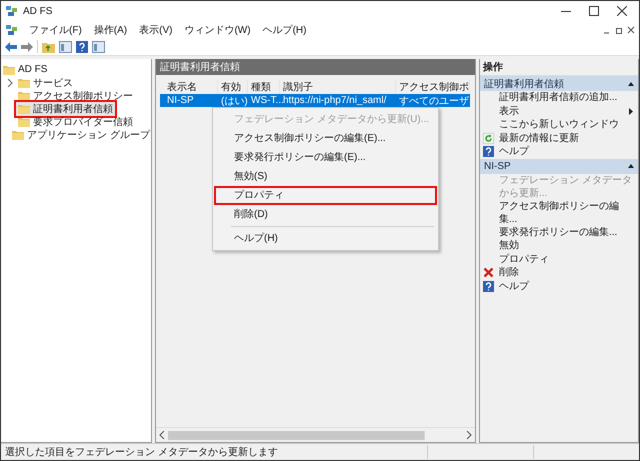 This screenshot has height=461, width=640. What do you see at coordinates (566, 138) in the screenshot?
I see `action-item: 最新の情報に更新` at bounding box center [566, 138].